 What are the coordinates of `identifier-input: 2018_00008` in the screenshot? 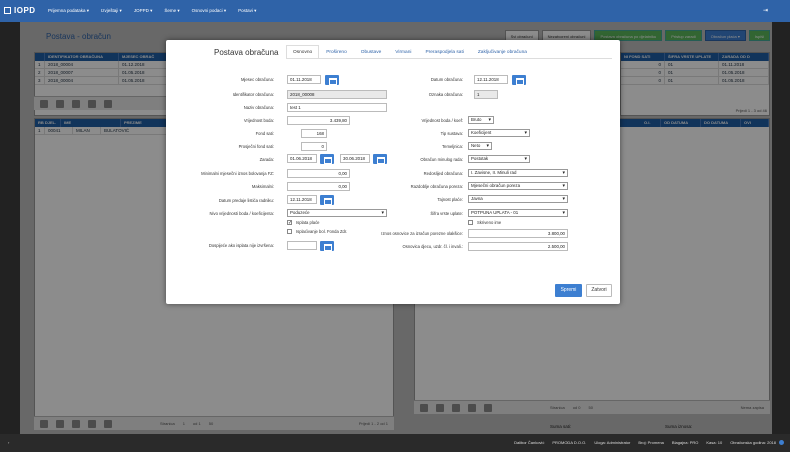 It's located at (337, 94).